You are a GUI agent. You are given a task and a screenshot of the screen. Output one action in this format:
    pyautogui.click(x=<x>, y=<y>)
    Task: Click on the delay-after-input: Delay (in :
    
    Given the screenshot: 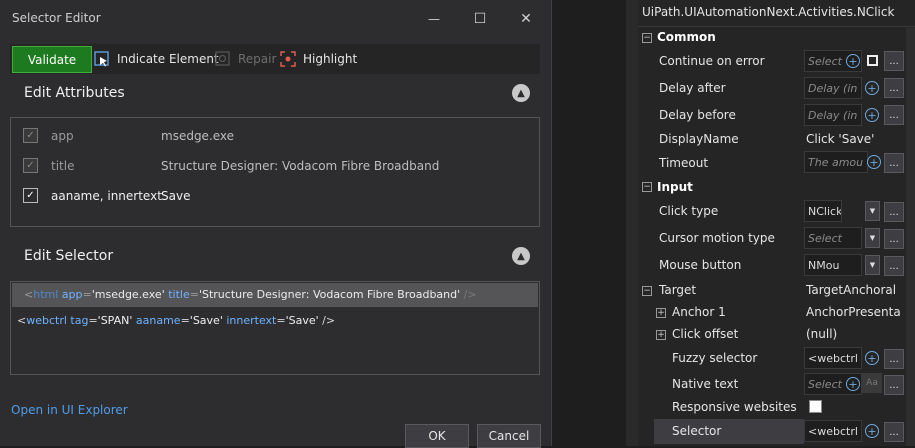 What is the action you would take?
    pyautogui.click(x=833, y=88)
    